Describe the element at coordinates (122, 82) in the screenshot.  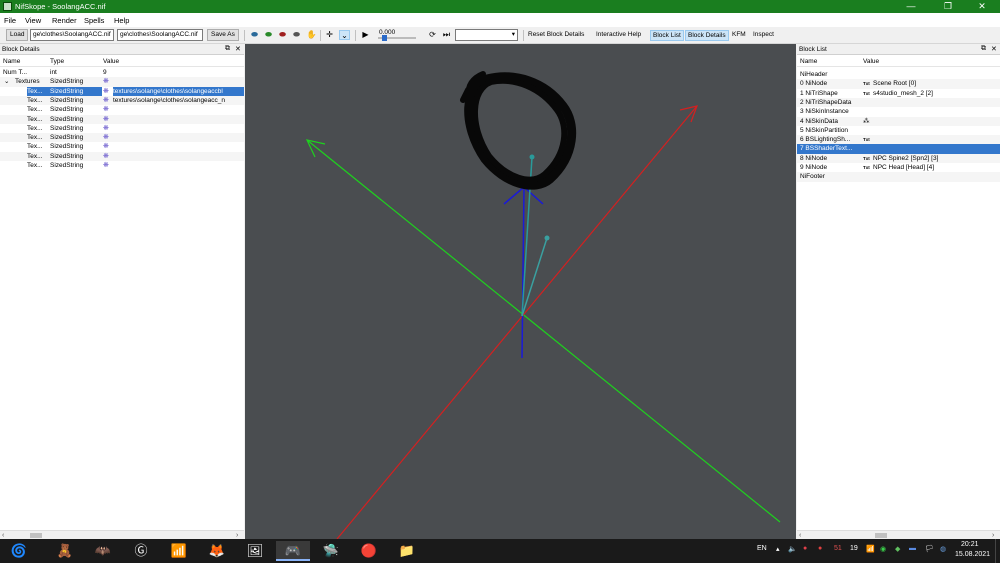
I see `table-row: ⌄ Textures SizedString ❋` at that location.